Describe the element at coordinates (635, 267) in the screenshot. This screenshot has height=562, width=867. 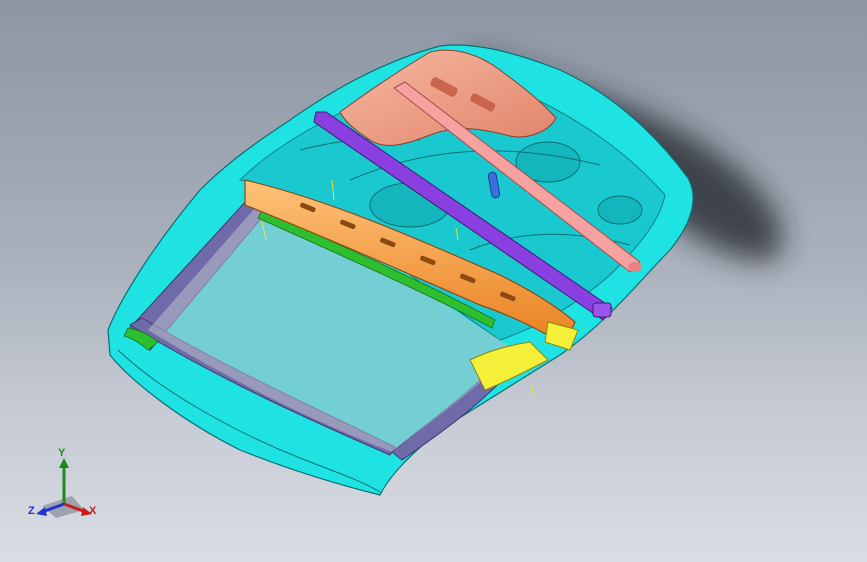
I see `tube-bar-end` at that location.